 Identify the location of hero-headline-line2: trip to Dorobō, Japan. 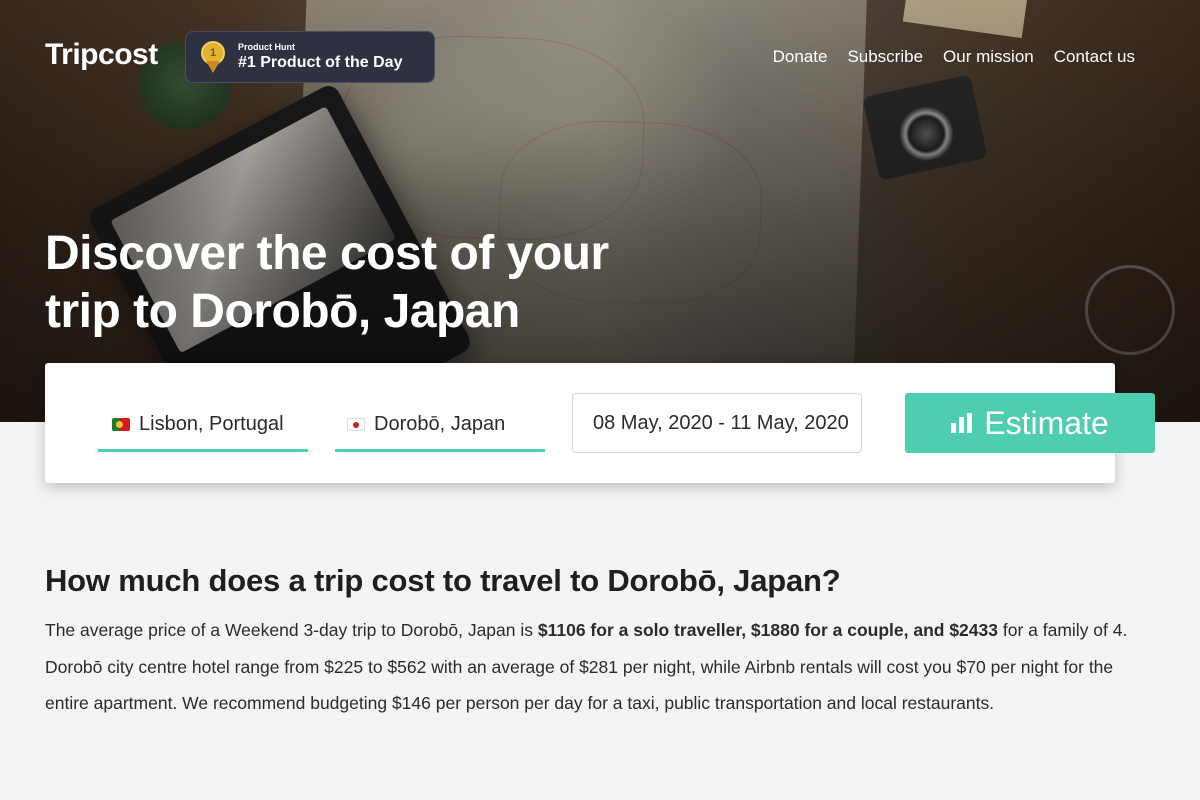
(282, 311).